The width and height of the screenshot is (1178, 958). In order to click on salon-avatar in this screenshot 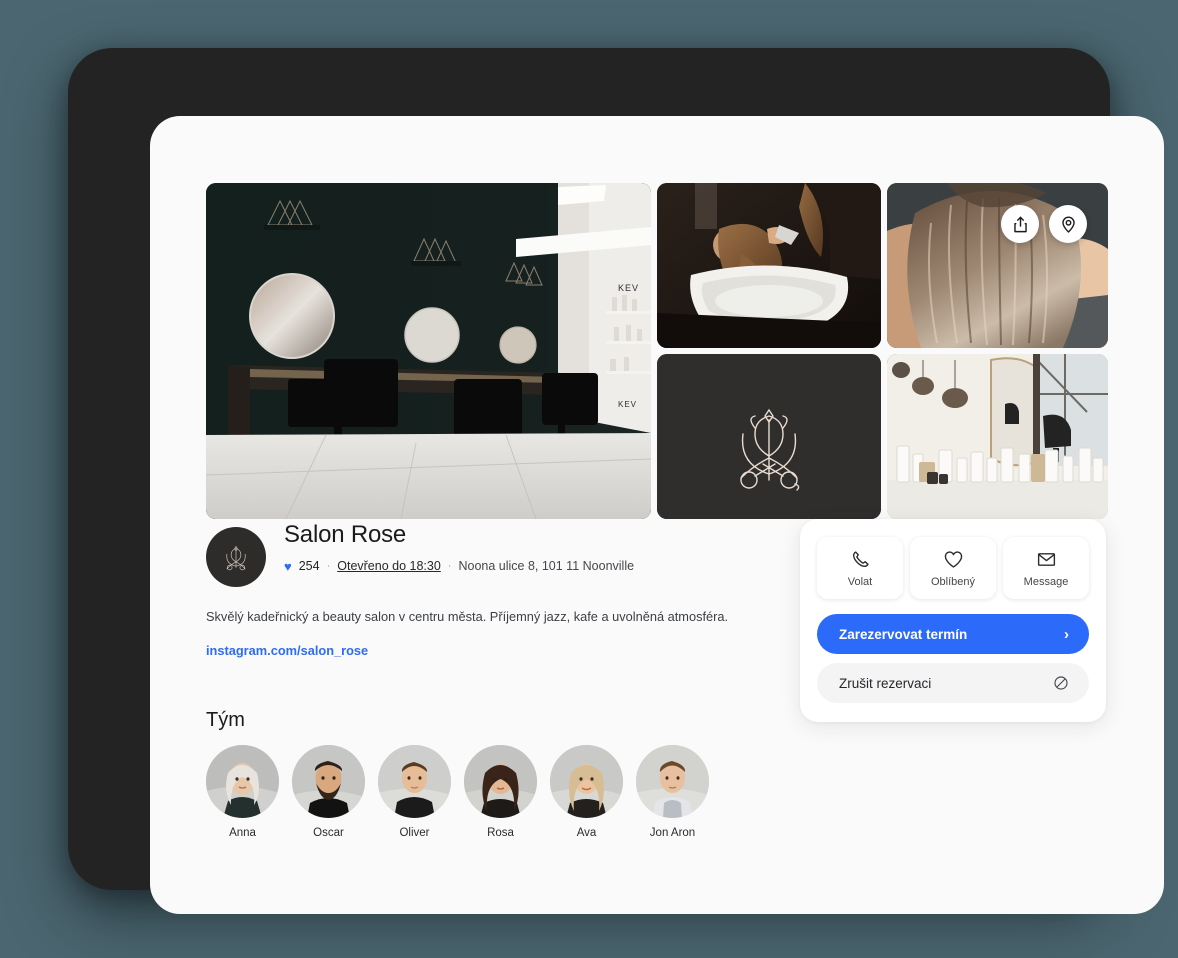, I will do `click(236, 557)`.